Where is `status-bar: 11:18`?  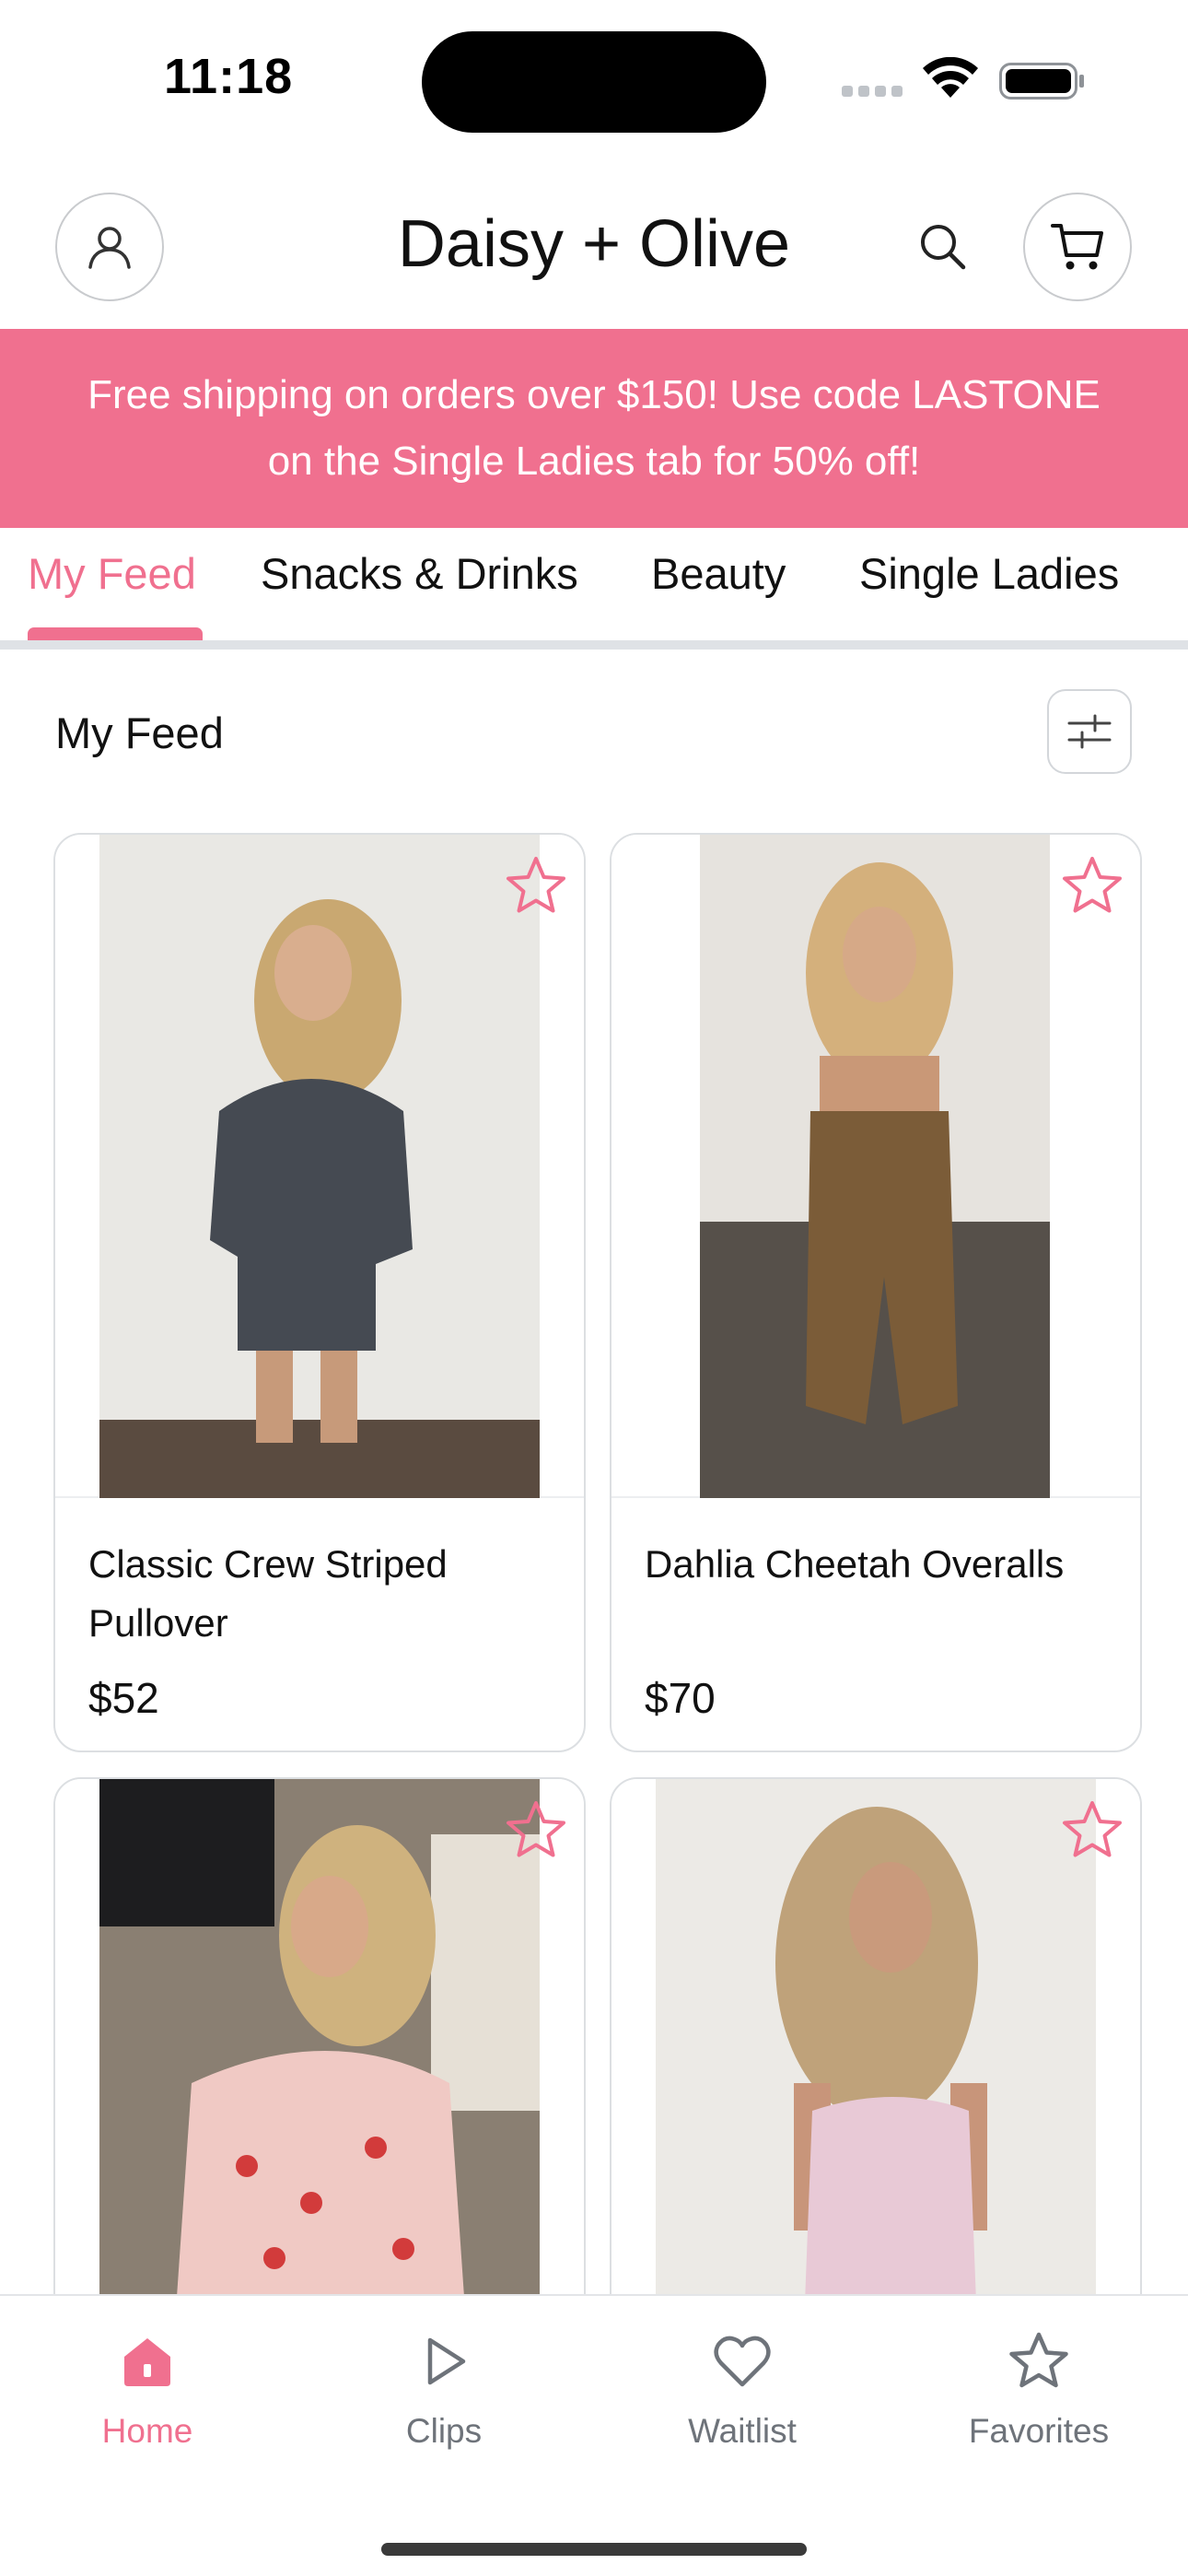 status-bar: 11:18 is located at coordinates (594, 83).